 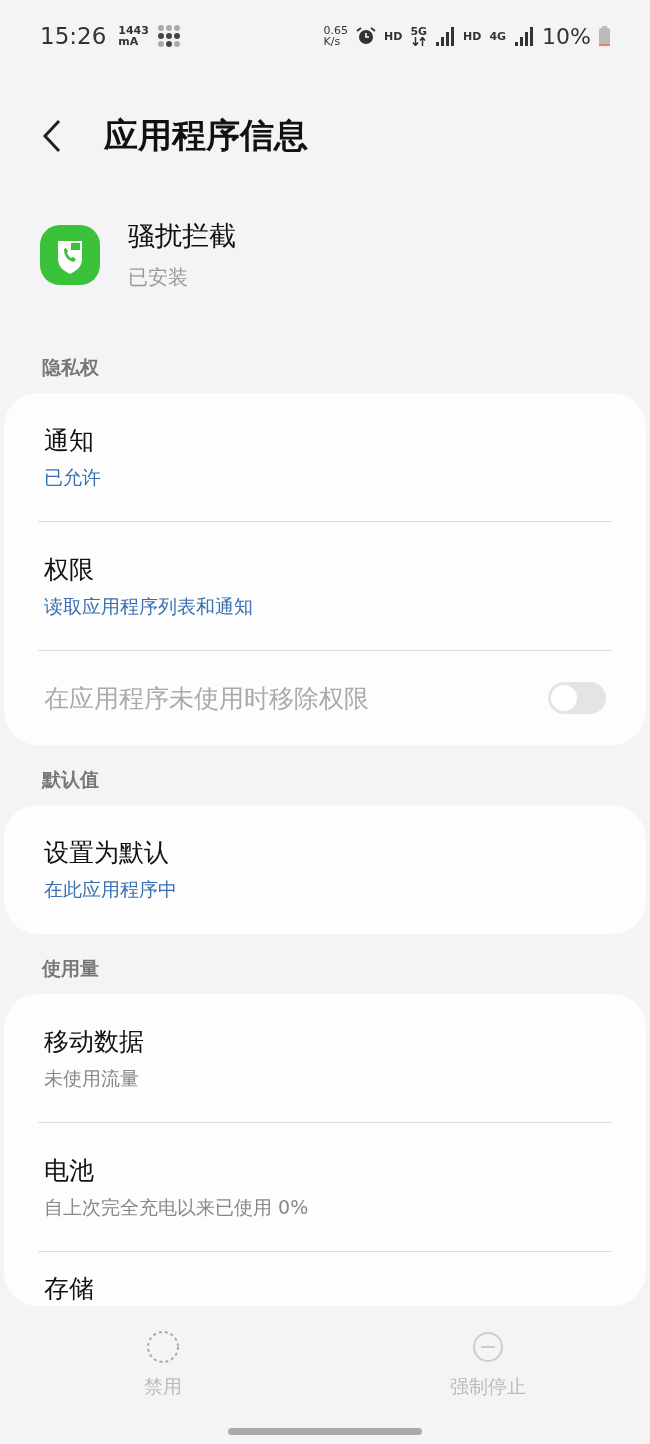 I want to click on setting-summary: 读取应用程序列表和通知, so click(x=148, y=606).